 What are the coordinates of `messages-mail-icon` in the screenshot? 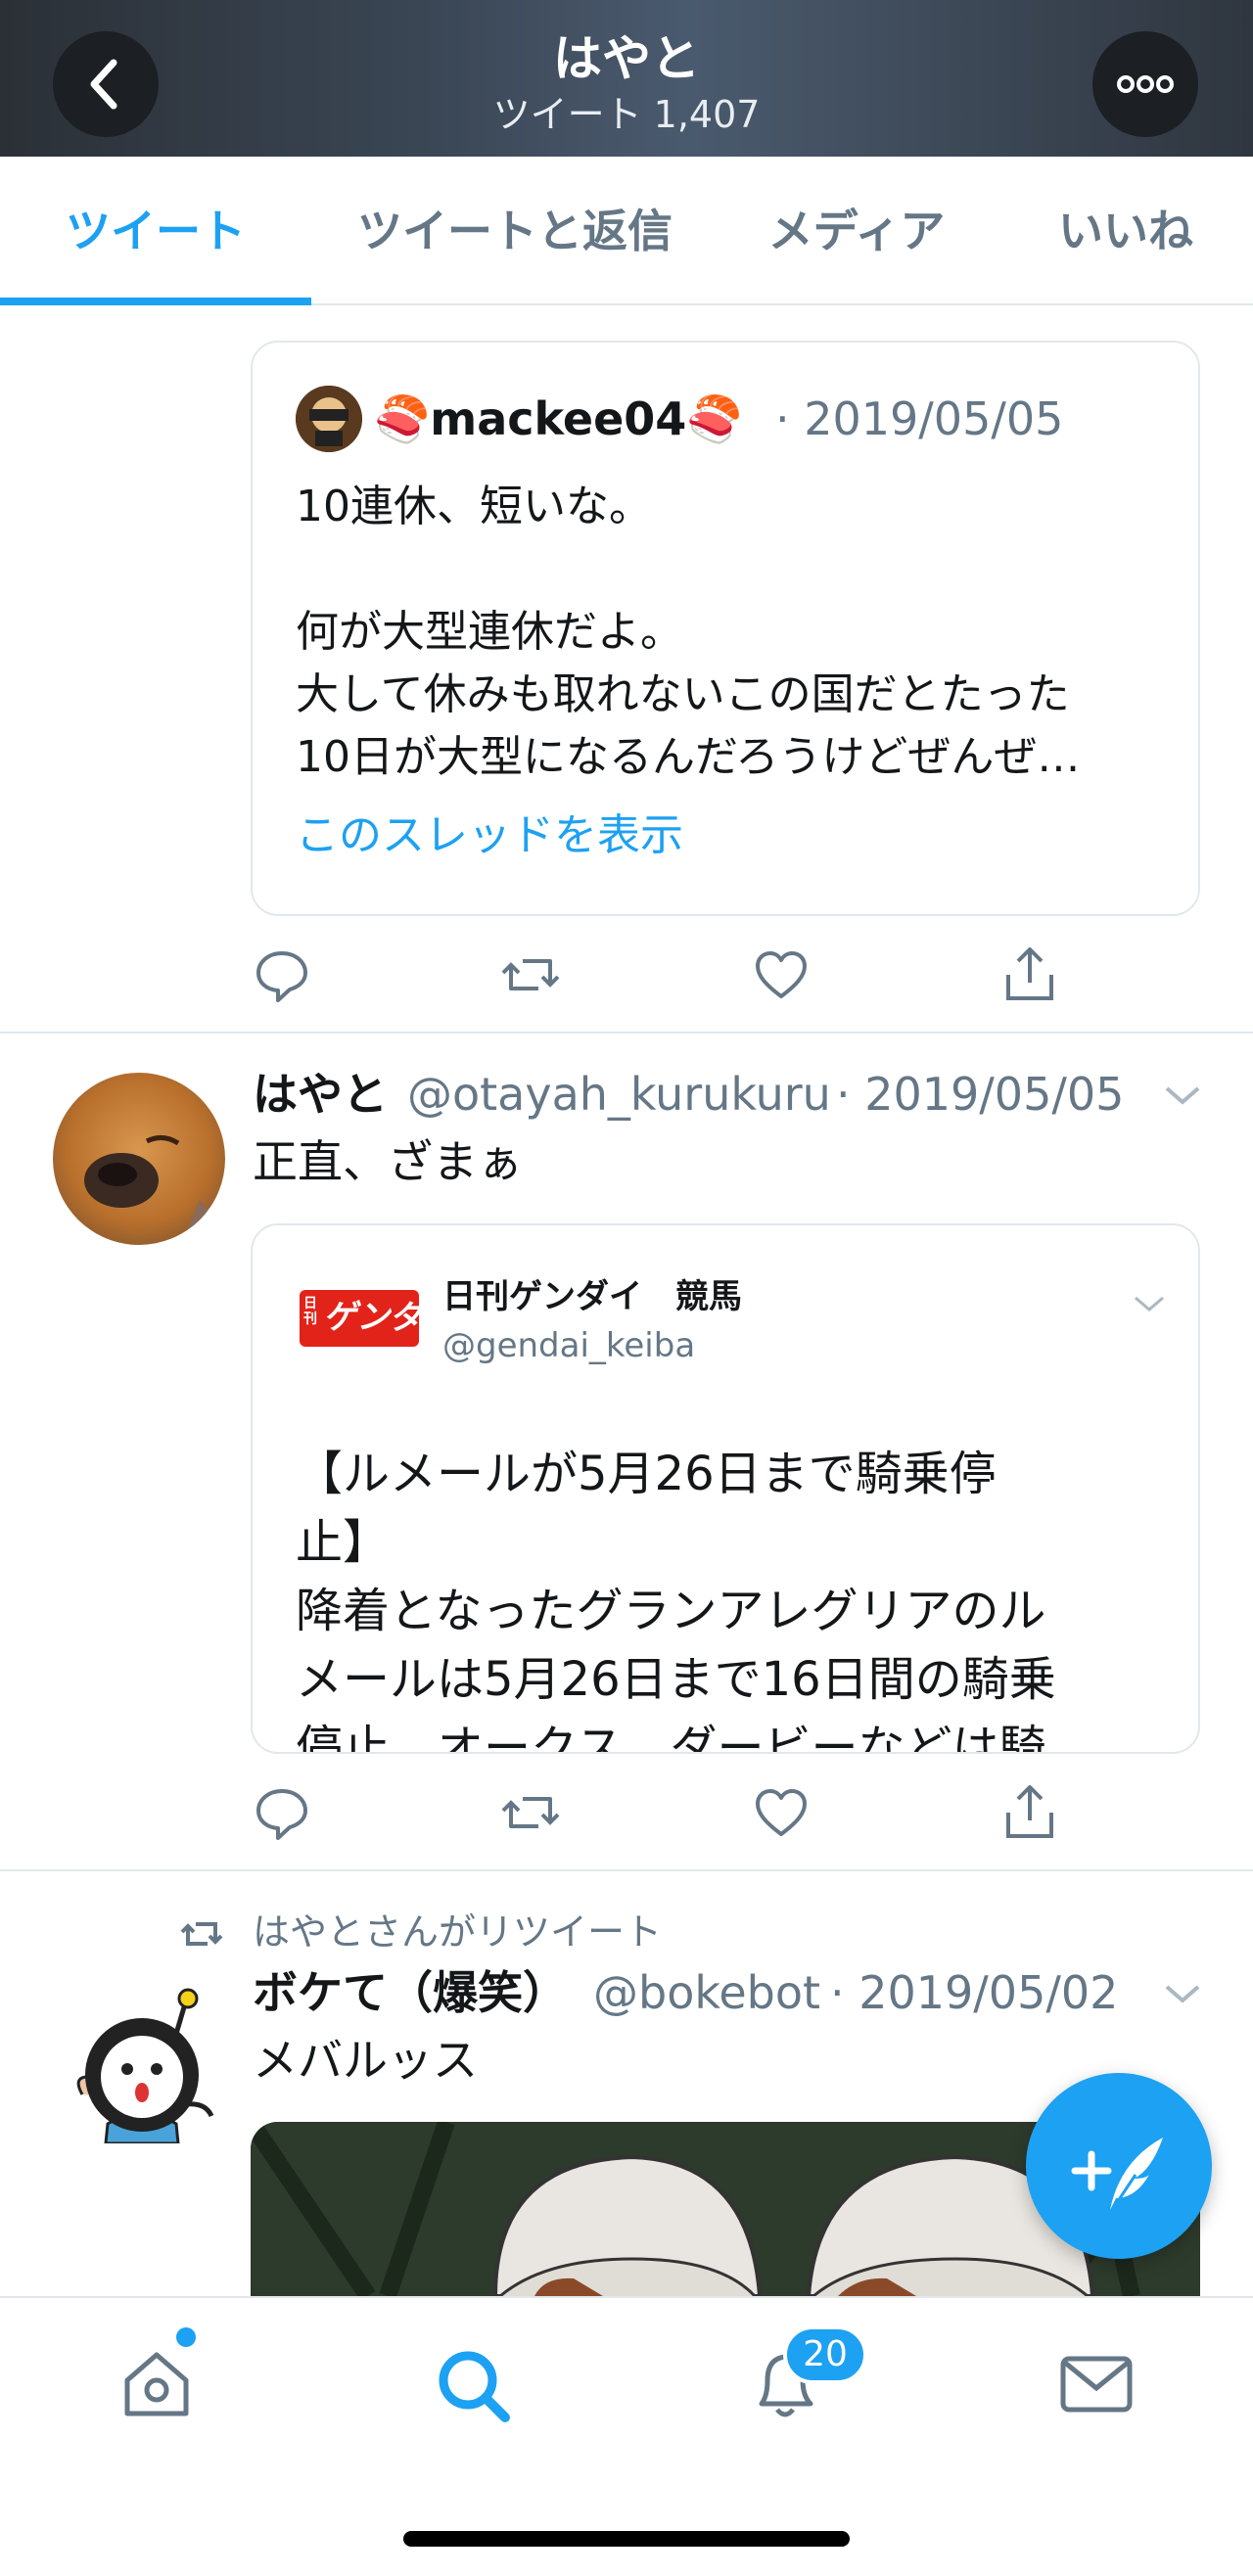 It's located at (1096, 2386).